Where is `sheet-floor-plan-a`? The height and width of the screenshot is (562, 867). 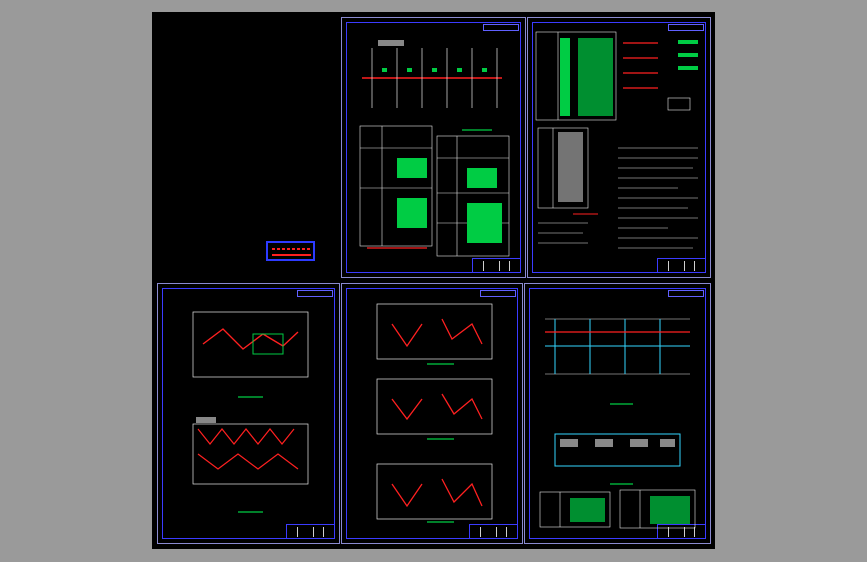
sheet-floor-plan-a is located at coordinates (248, 413).